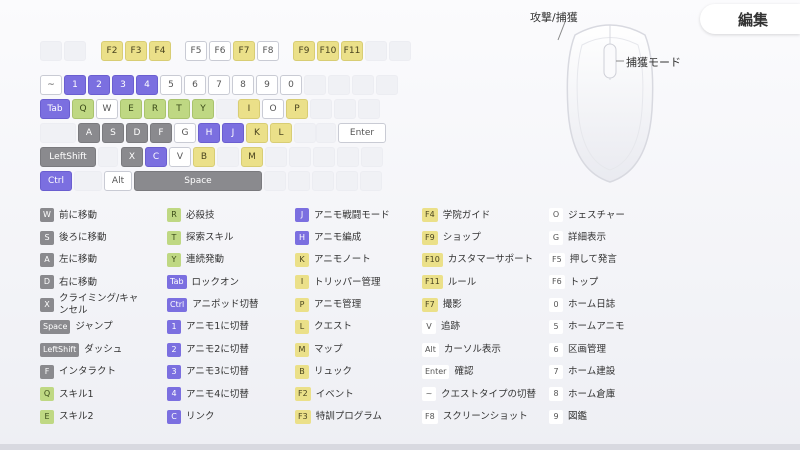 This screenshot has width=800, height=450. I want to click on legend-item: F4 学院ガイド, so click(492, 215).